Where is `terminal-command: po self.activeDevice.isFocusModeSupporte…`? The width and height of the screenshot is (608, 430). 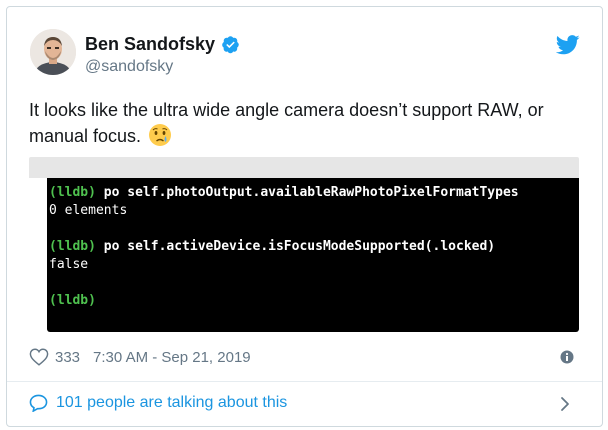 terminal-command: po self.activeDevice.isFocusModeSupporte… is located at coordinates (295, 246).